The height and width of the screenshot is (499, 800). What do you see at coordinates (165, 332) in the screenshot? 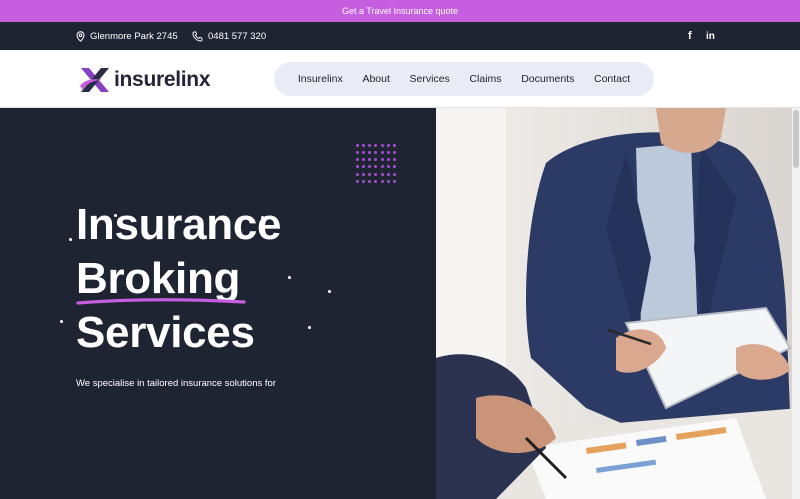
I see `hero-title-line-3: Services` at bounding box center [165, 332].